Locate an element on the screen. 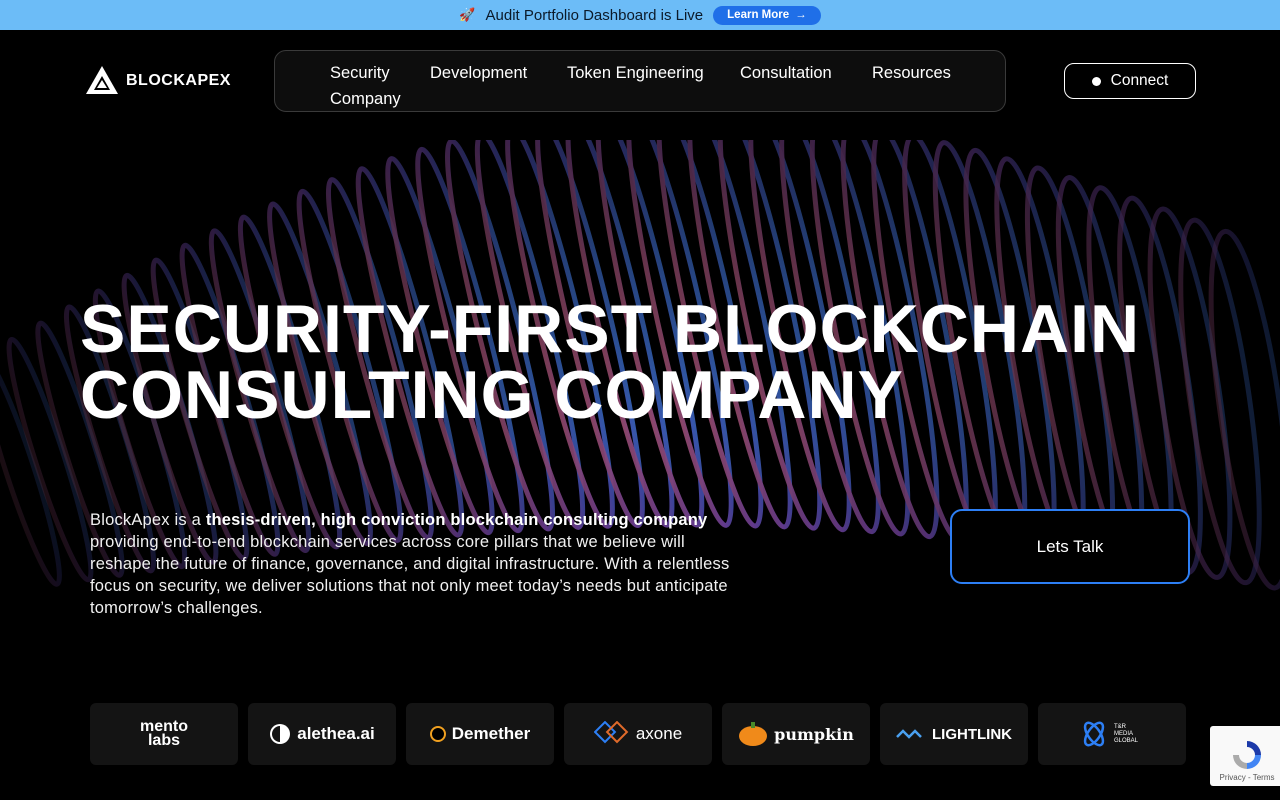 This screenshot has height=800, width=1280. nav-item-development: Development is located at coordinates (478, 73).